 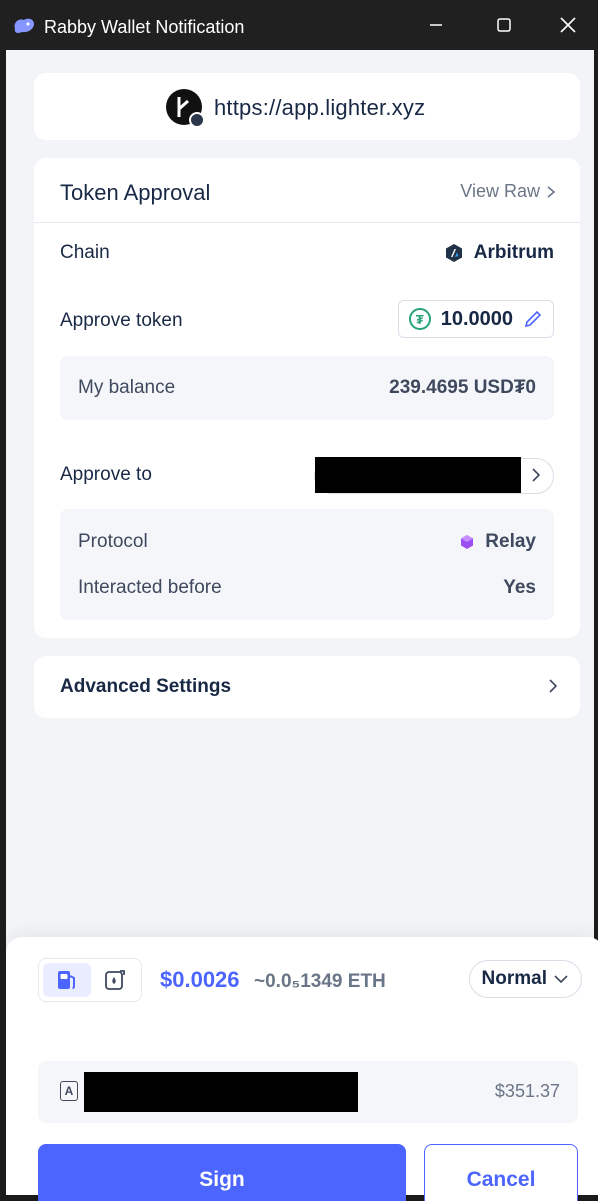 I want to click on spender-address-button, so click(x=434, y=475).